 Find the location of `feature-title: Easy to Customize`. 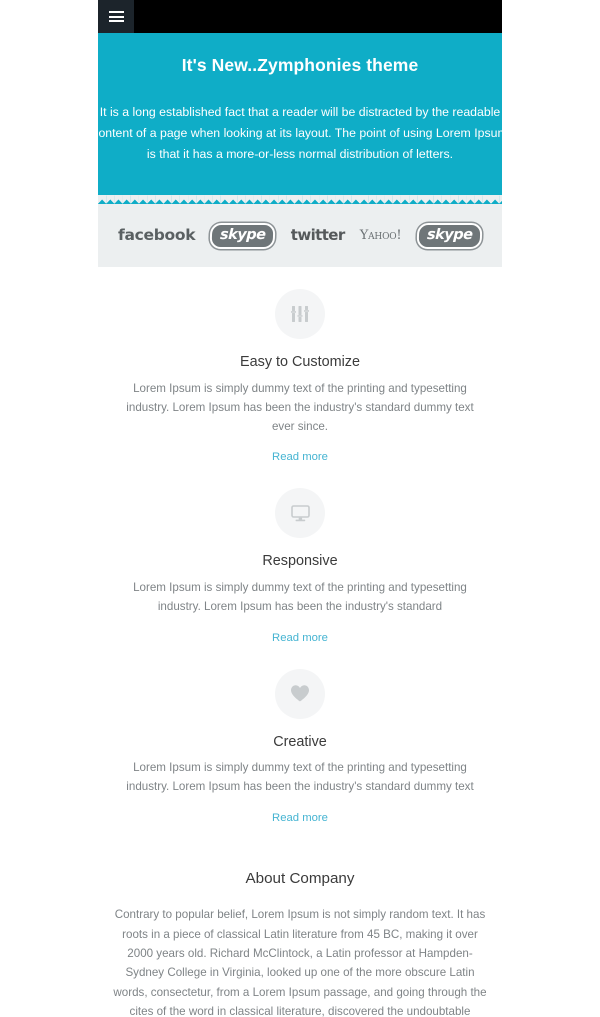

feature-title: Easy to Customize is located at coordinates (300, 362).